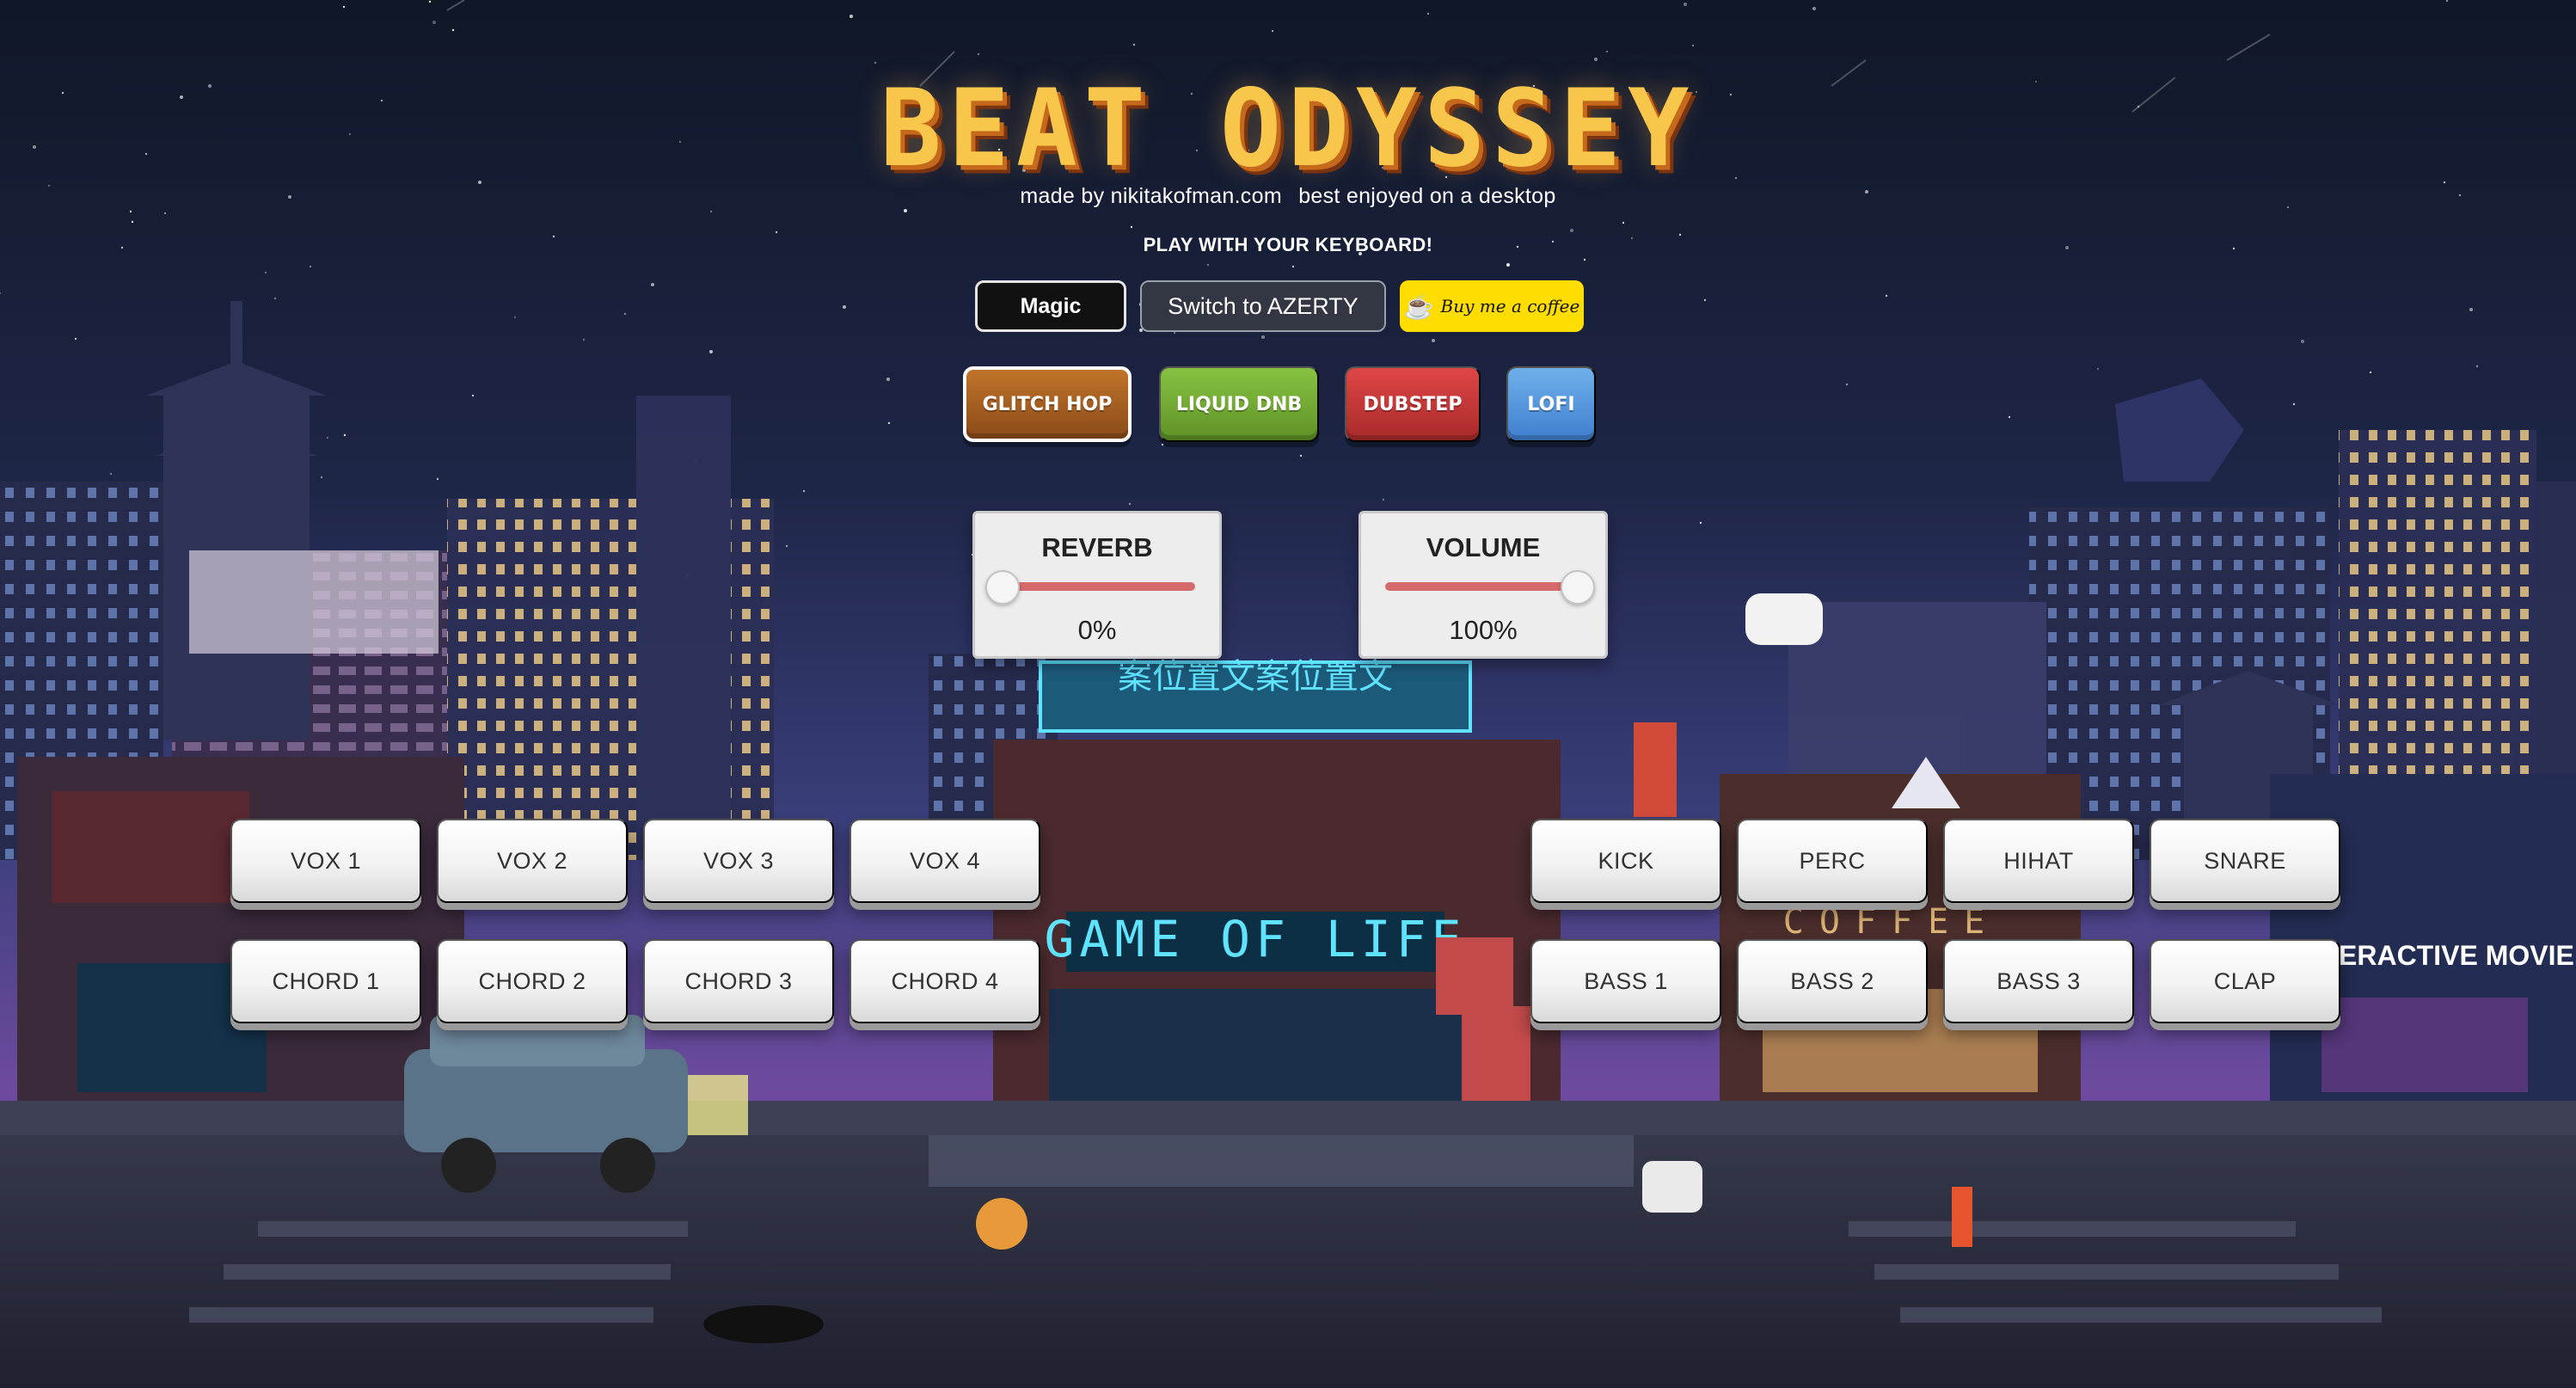 The width and height of the screenshot is (2576, 1388). Describe the element at coordinates (1413, 404) in the screenshot. I see `genre-dubstep-button: DUBSTEP` at that location.